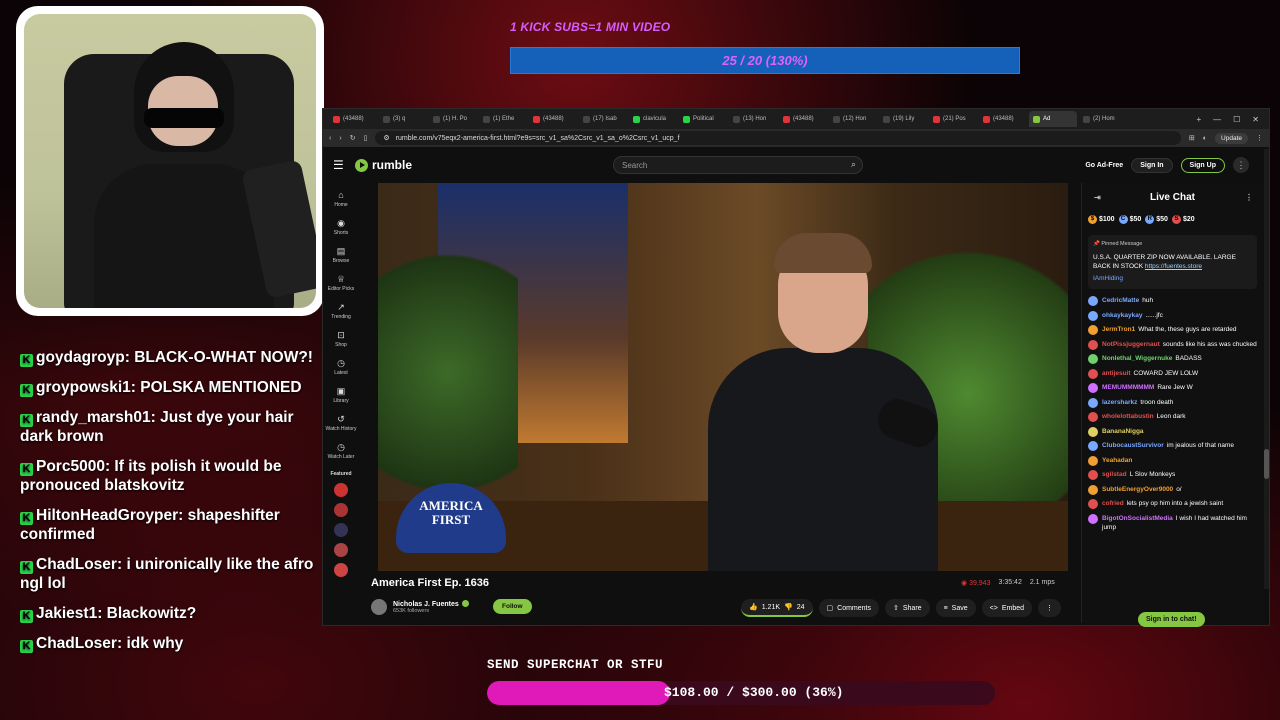 The image size is (1280, 720). I want to click on embed-button: <> Embed, so click(1006, 608).